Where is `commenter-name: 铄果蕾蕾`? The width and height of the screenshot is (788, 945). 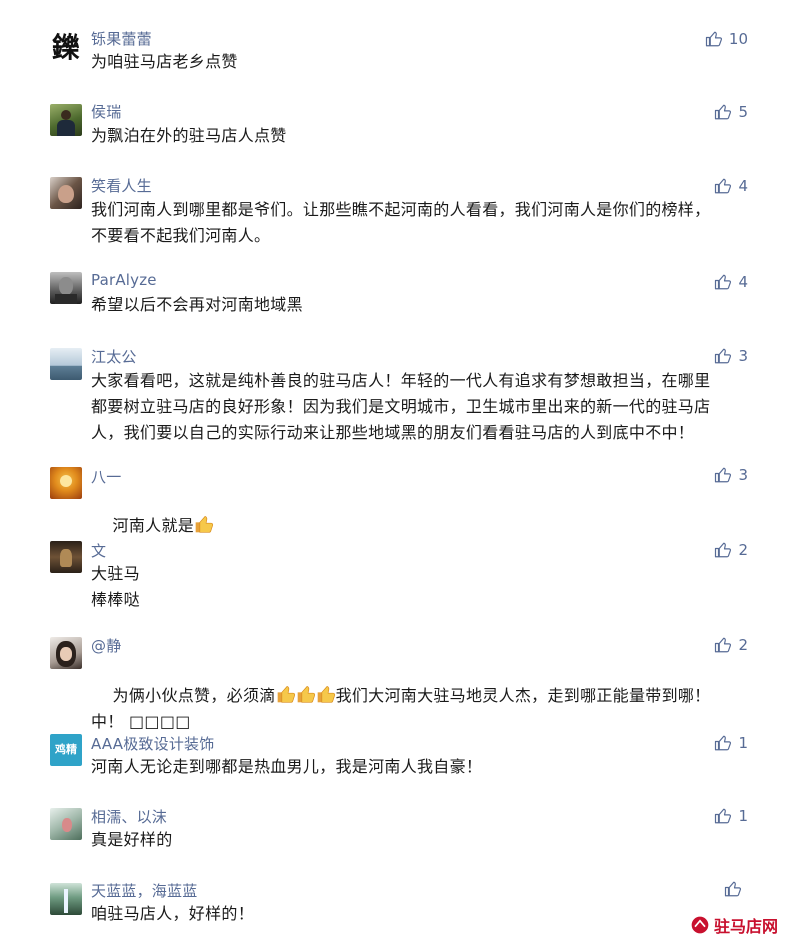 commenter-name: 铄果蕾蕾 is located at coordinates (121, 38).